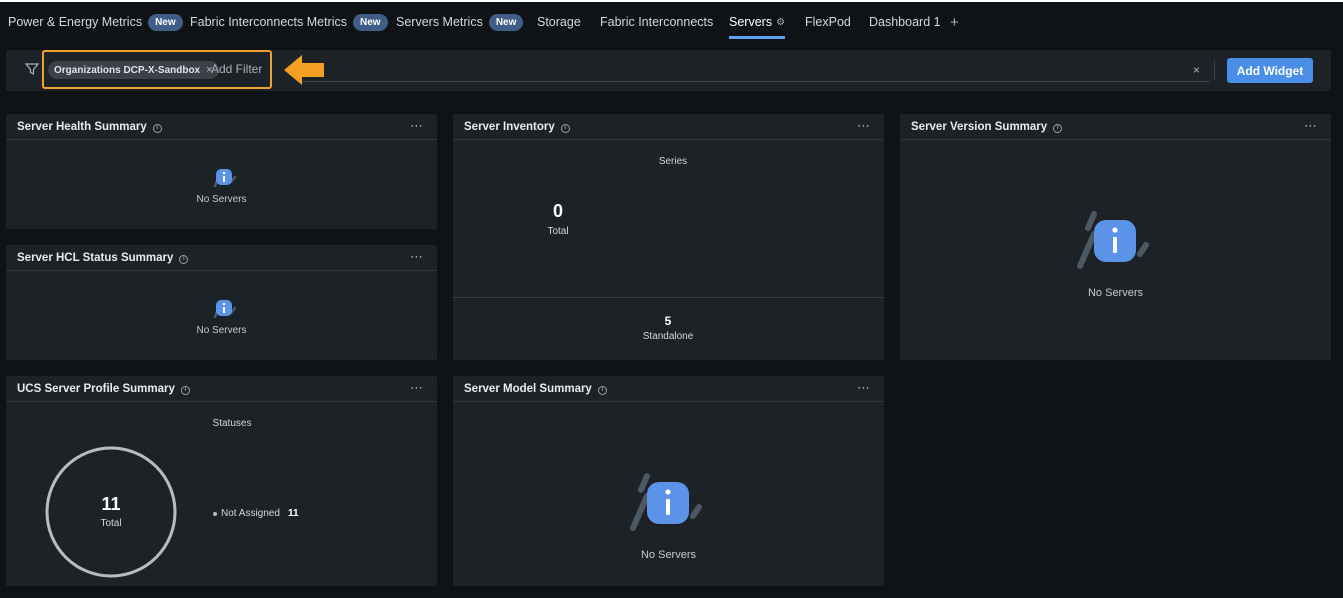  Describe the element at coordinates (232, 423) in the screenshot. I see `statuses-label: Statuses` at that location.